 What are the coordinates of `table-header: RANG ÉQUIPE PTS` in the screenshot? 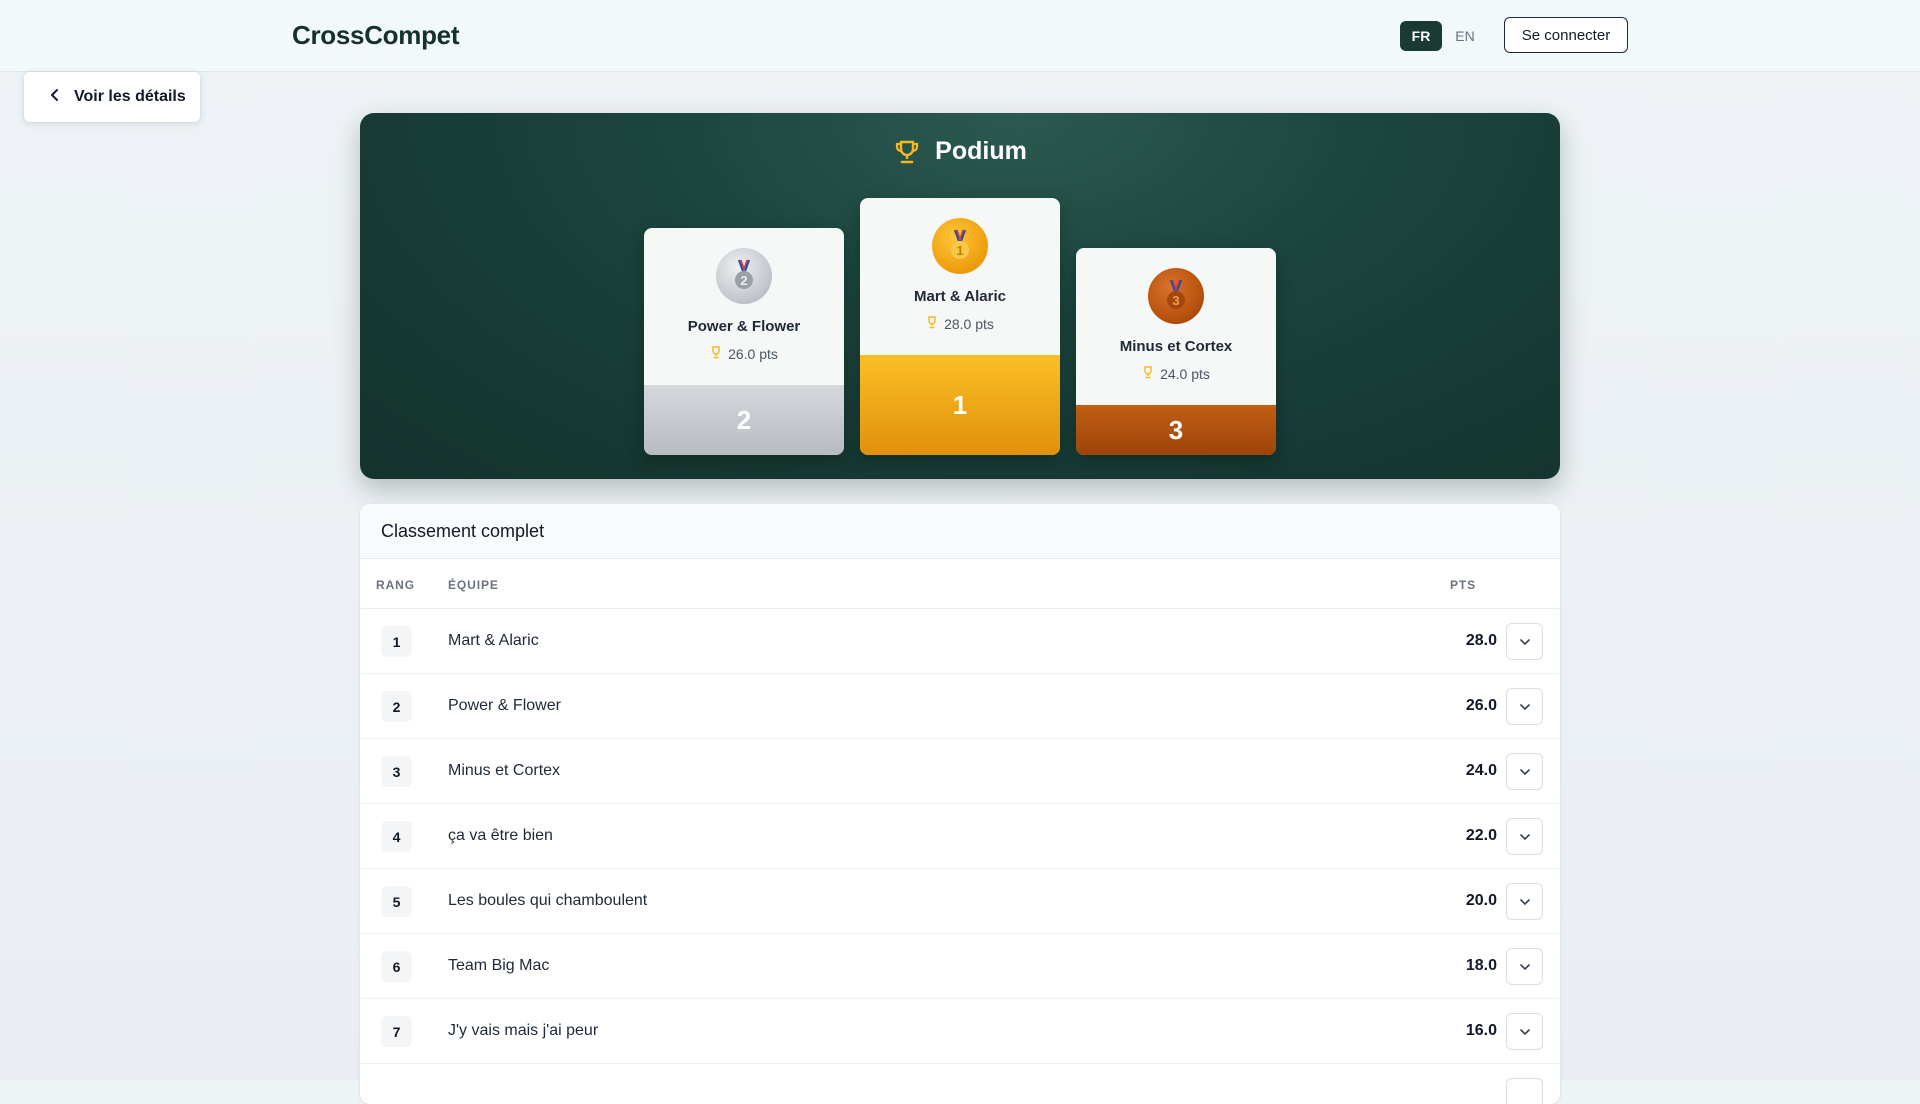 It's located at (960, 584).